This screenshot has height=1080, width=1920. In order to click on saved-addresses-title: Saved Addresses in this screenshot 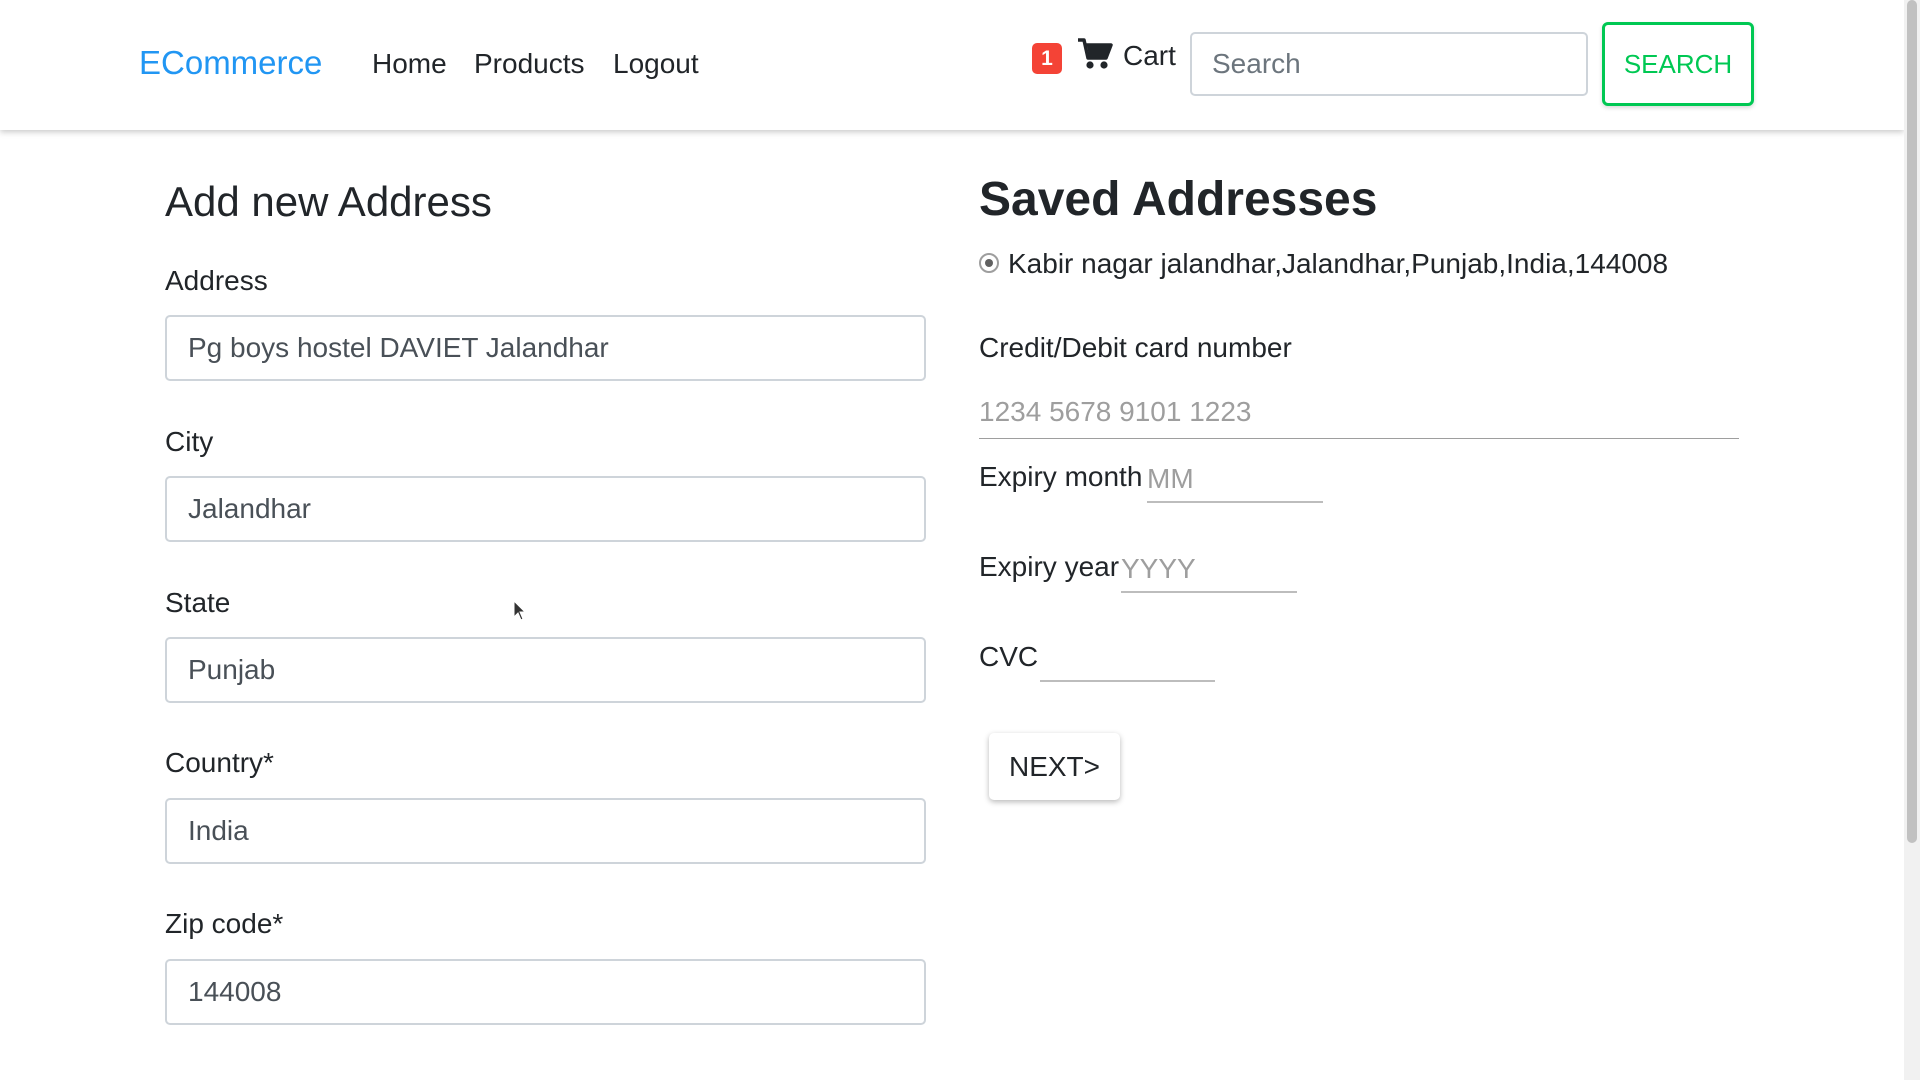, I will do `click(1178, 199)`.